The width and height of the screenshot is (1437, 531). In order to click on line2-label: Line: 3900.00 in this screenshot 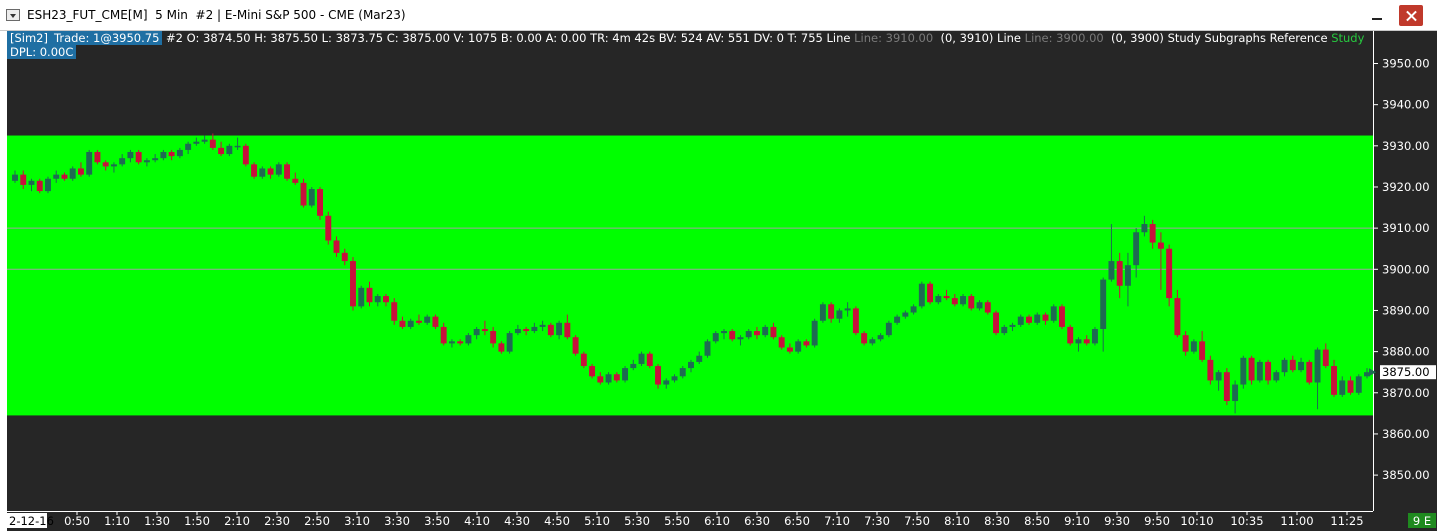, I will do `click(1064, 38)`.